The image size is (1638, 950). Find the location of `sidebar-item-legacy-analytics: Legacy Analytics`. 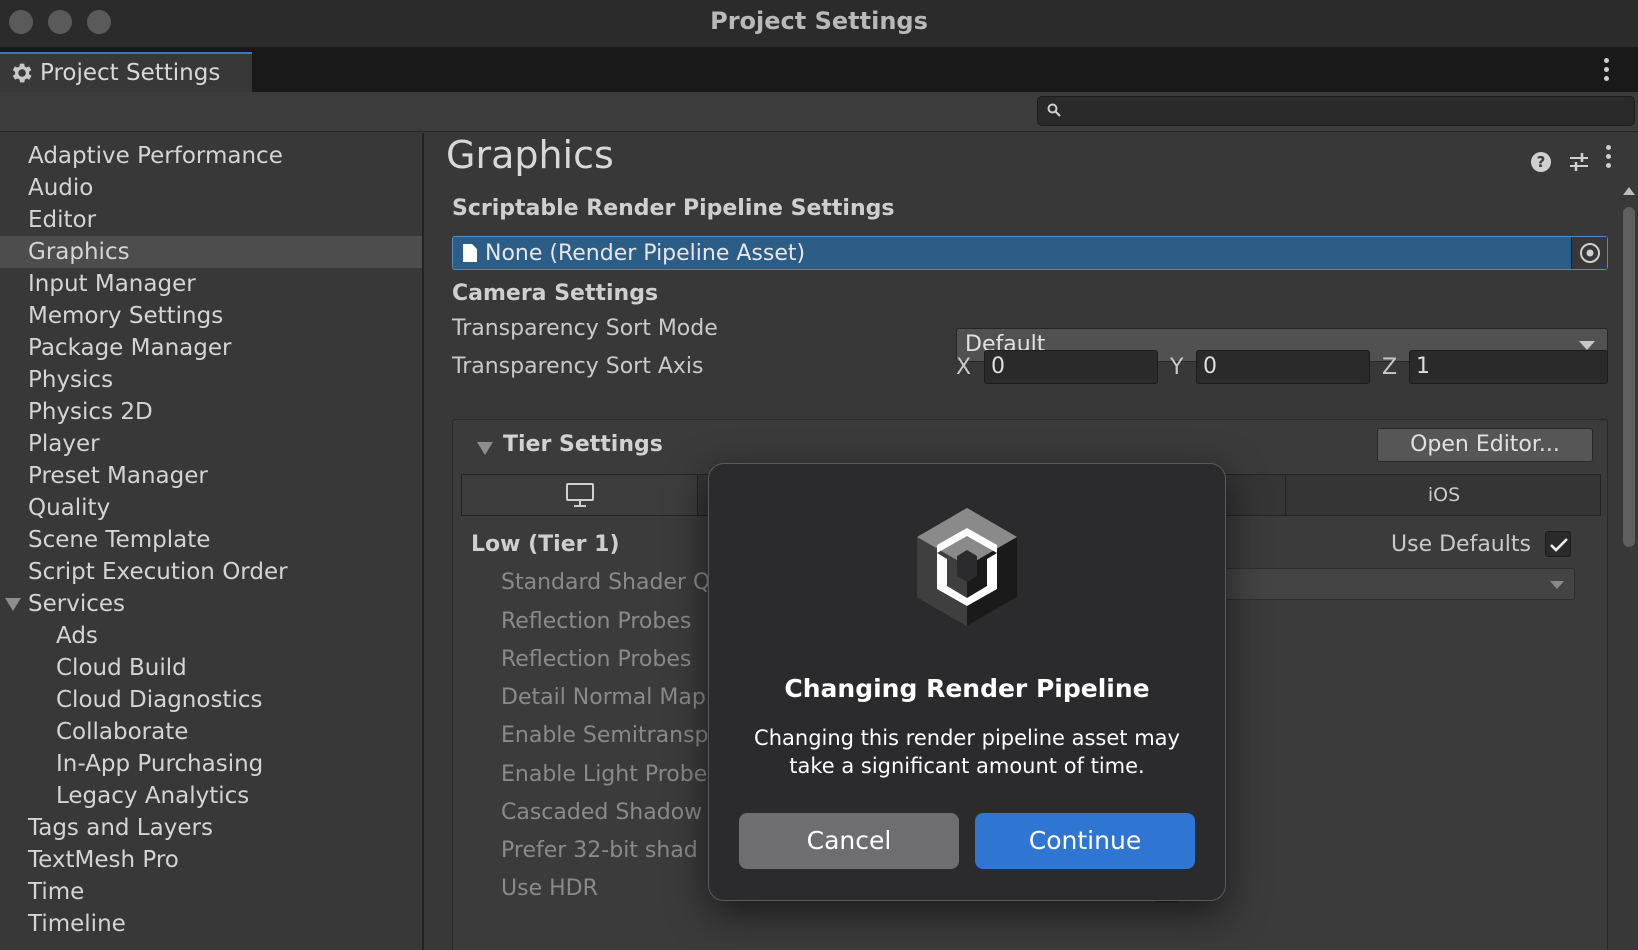

sidebar-item-legacy-analytics: Legacy Analytics is located at coordinates (211, 796).